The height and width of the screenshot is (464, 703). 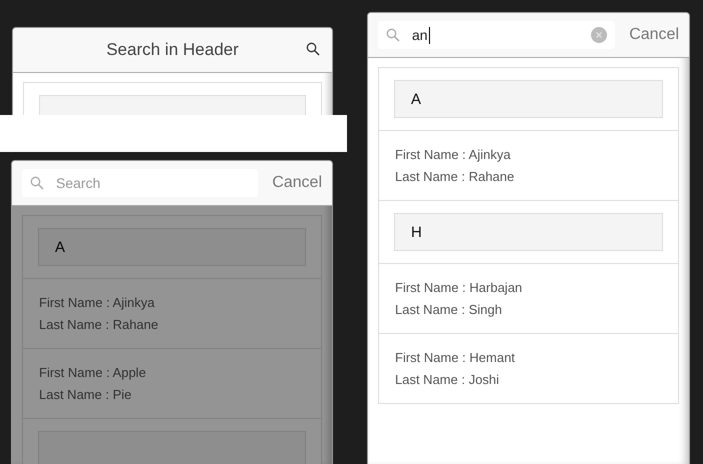 I want to click on header-title: Search in Header, so click(x=172, y=50).